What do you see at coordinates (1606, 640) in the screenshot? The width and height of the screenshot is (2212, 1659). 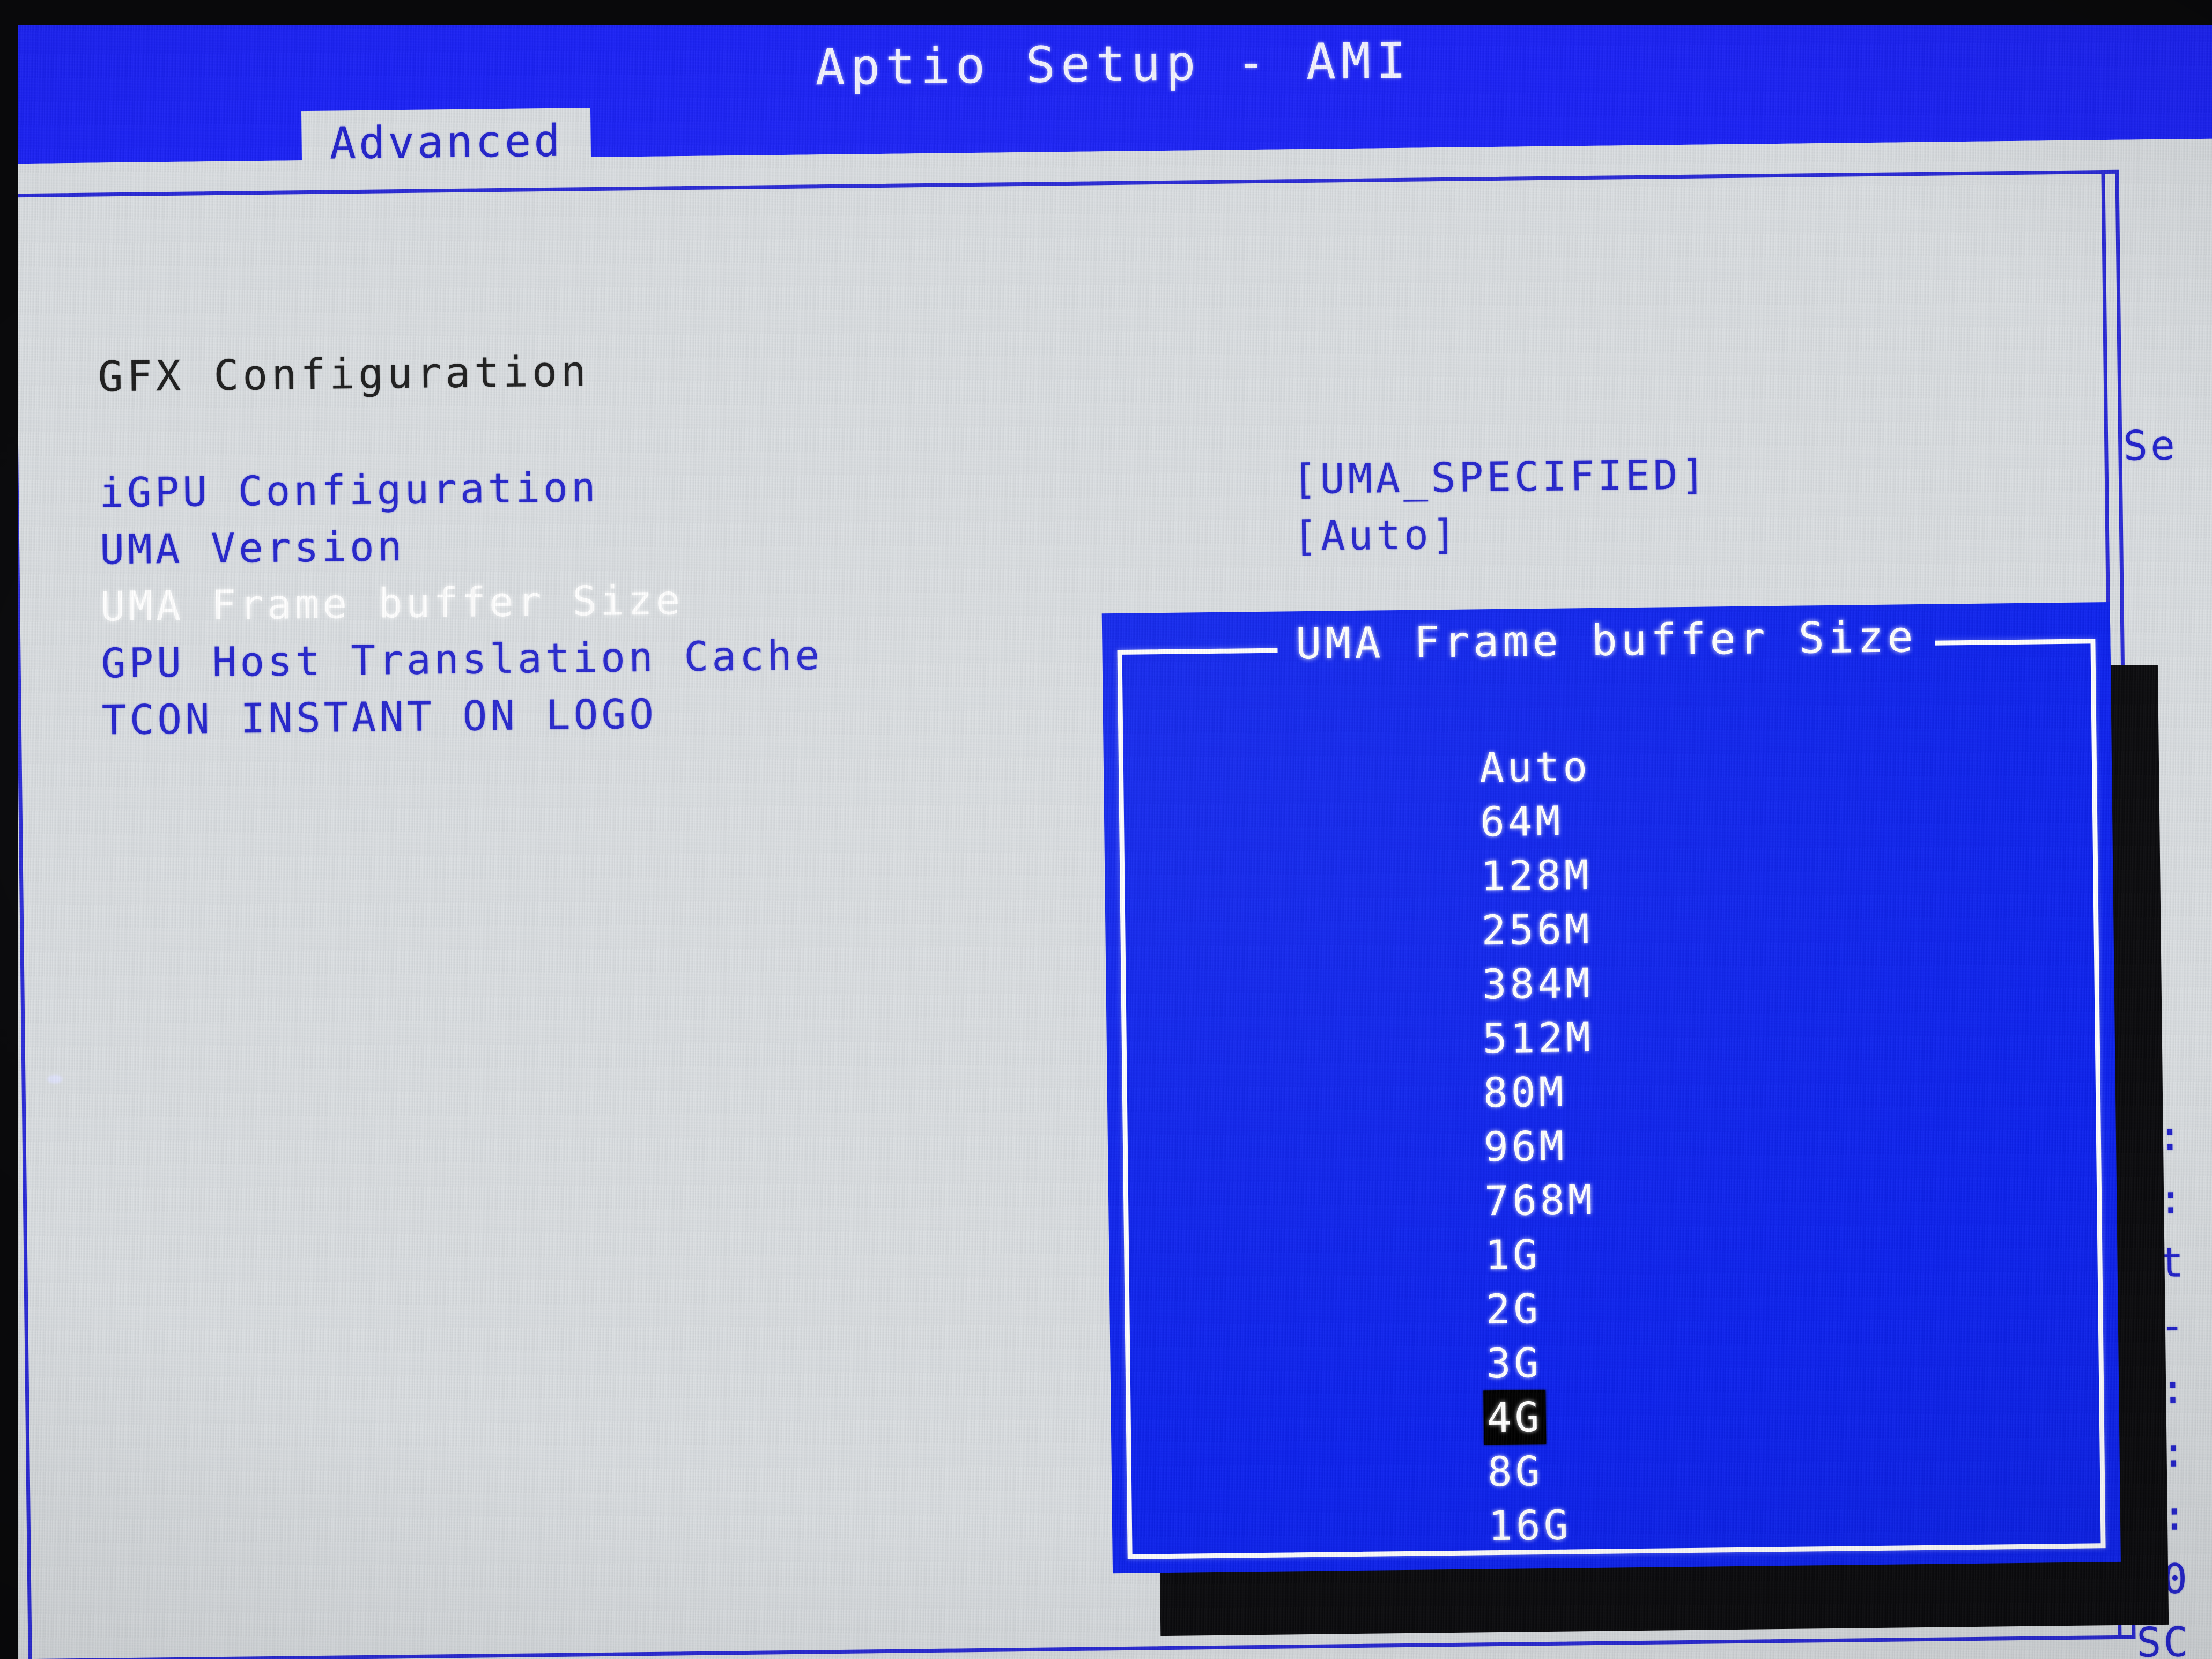 I see `dialog-title: UMA Frame buffer Size` at bounding box center [1606, 640].